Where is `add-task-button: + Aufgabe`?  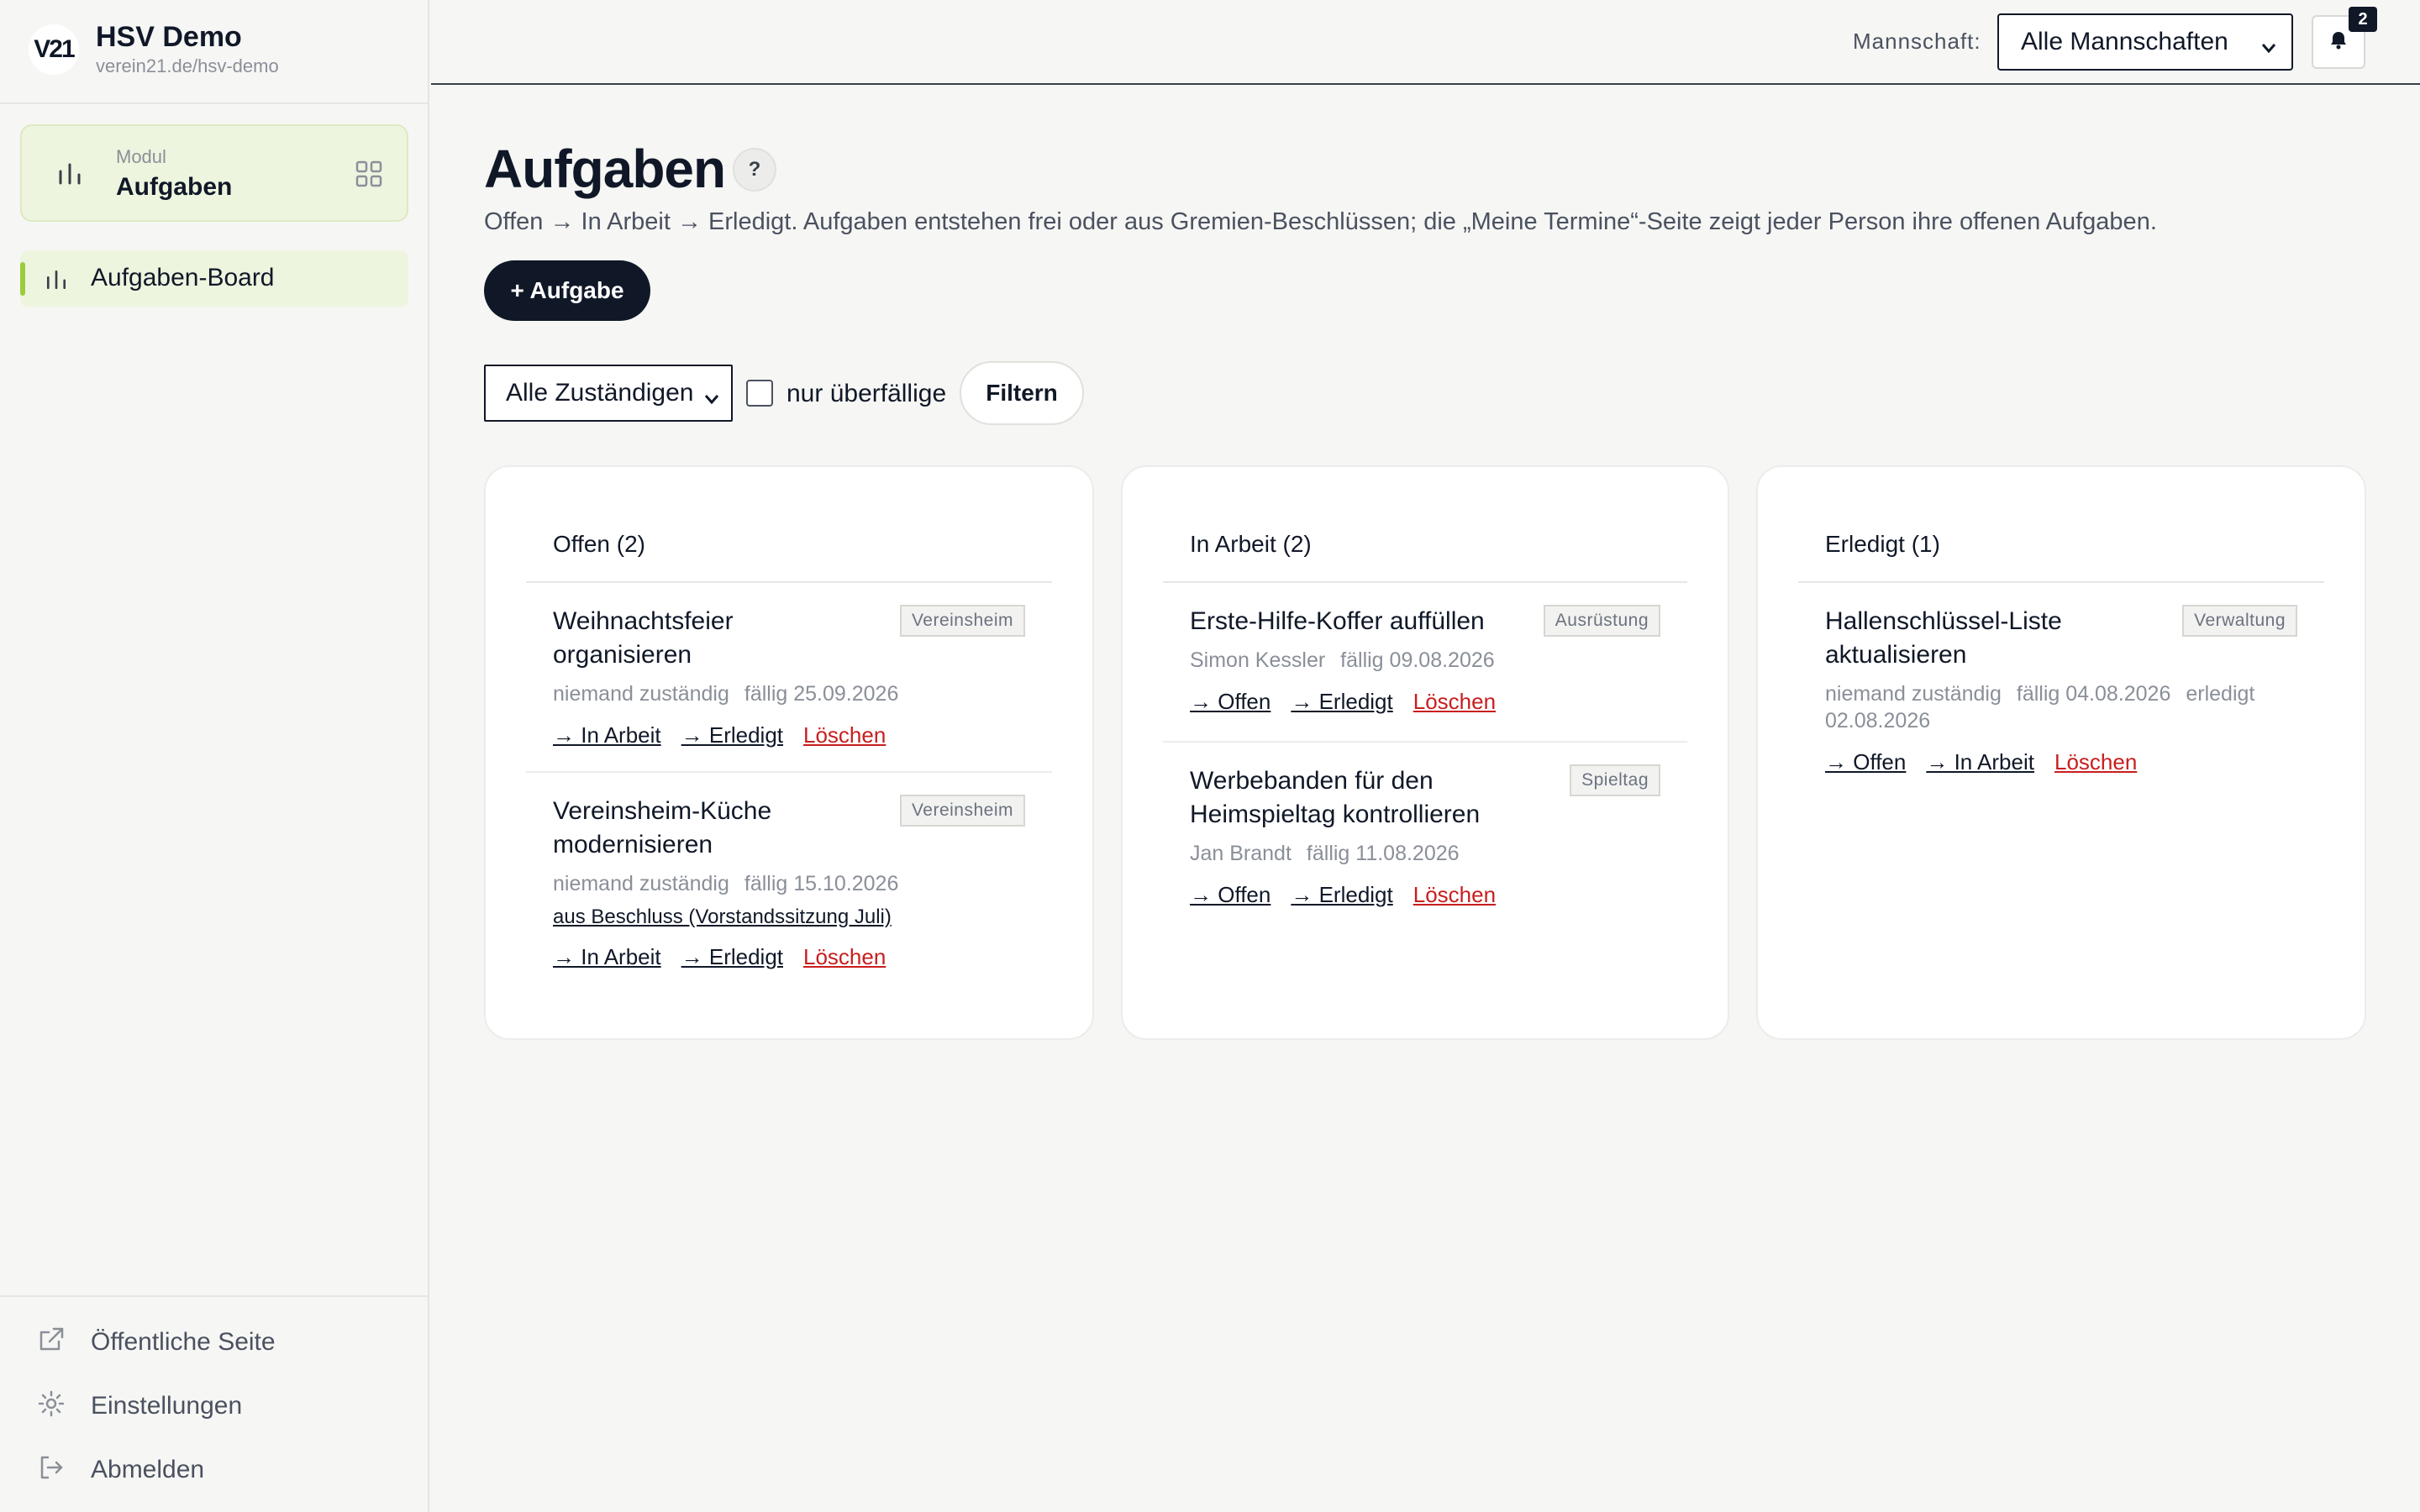
add-task-button: + Aufgabe is located at coordinates (567, 290).